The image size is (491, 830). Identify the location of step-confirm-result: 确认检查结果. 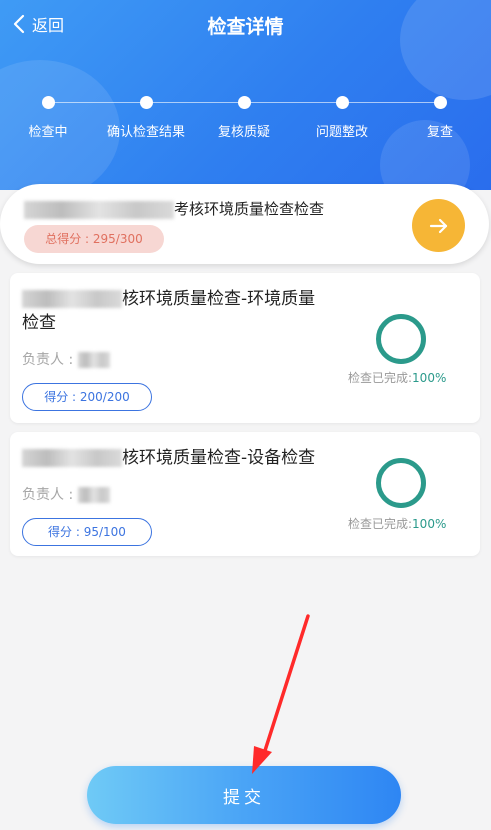
(146, 117).